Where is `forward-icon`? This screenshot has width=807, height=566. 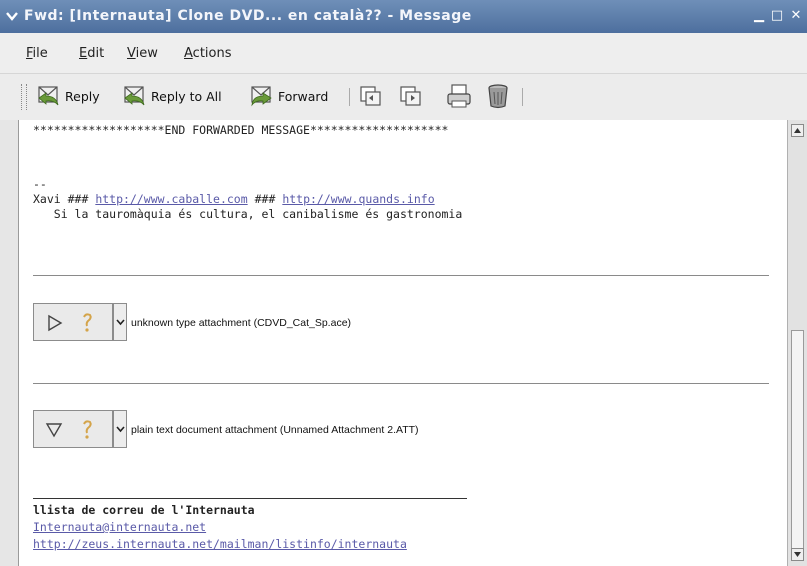 forward-icon is located at coordinates (261, 96).